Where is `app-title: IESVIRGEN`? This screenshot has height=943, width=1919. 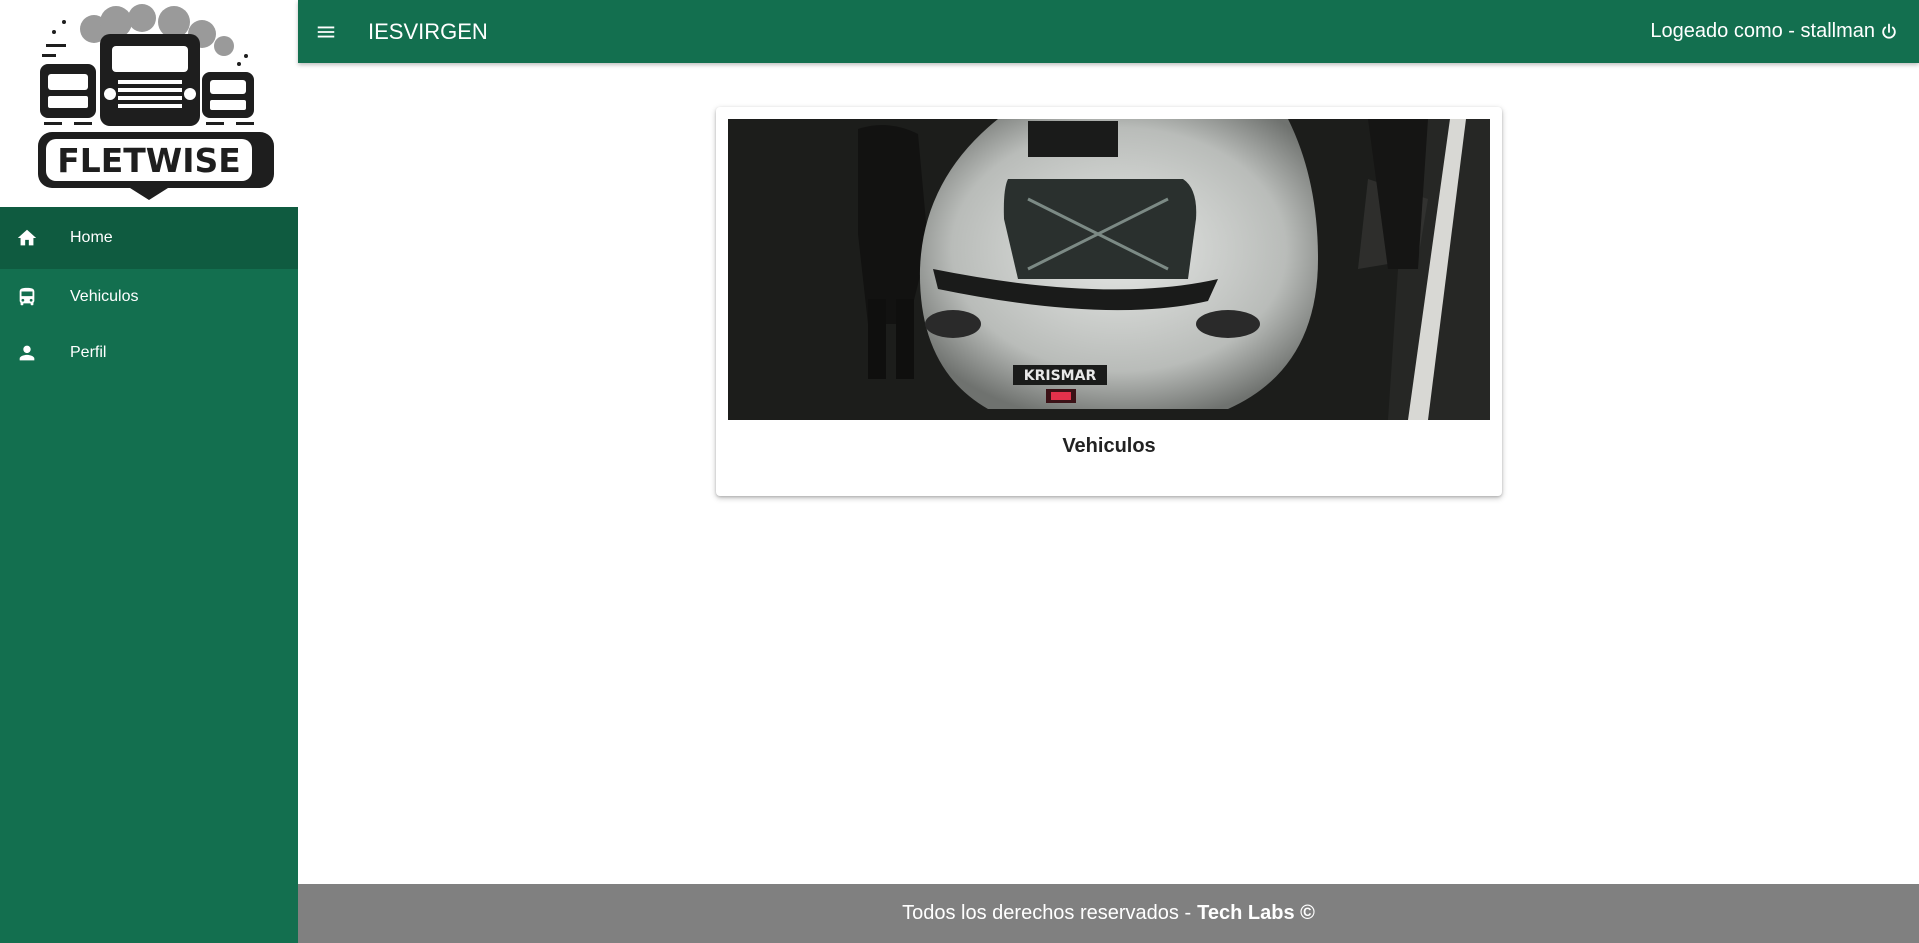 app-title: IESVIRGEN is located at coordinates (428, 31).